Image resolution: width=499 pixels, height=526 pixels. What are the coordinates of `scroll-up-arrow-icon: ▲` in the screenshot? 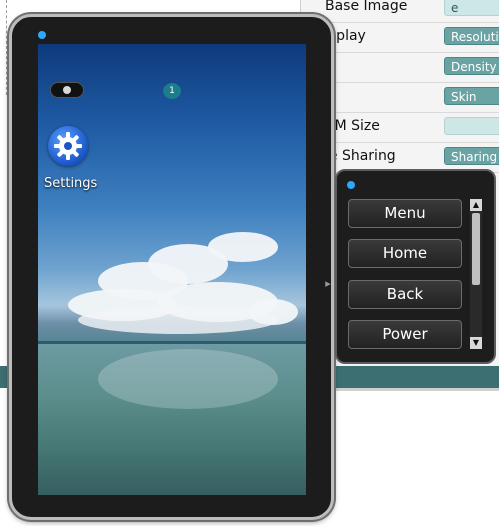 It's located at (476, 205).